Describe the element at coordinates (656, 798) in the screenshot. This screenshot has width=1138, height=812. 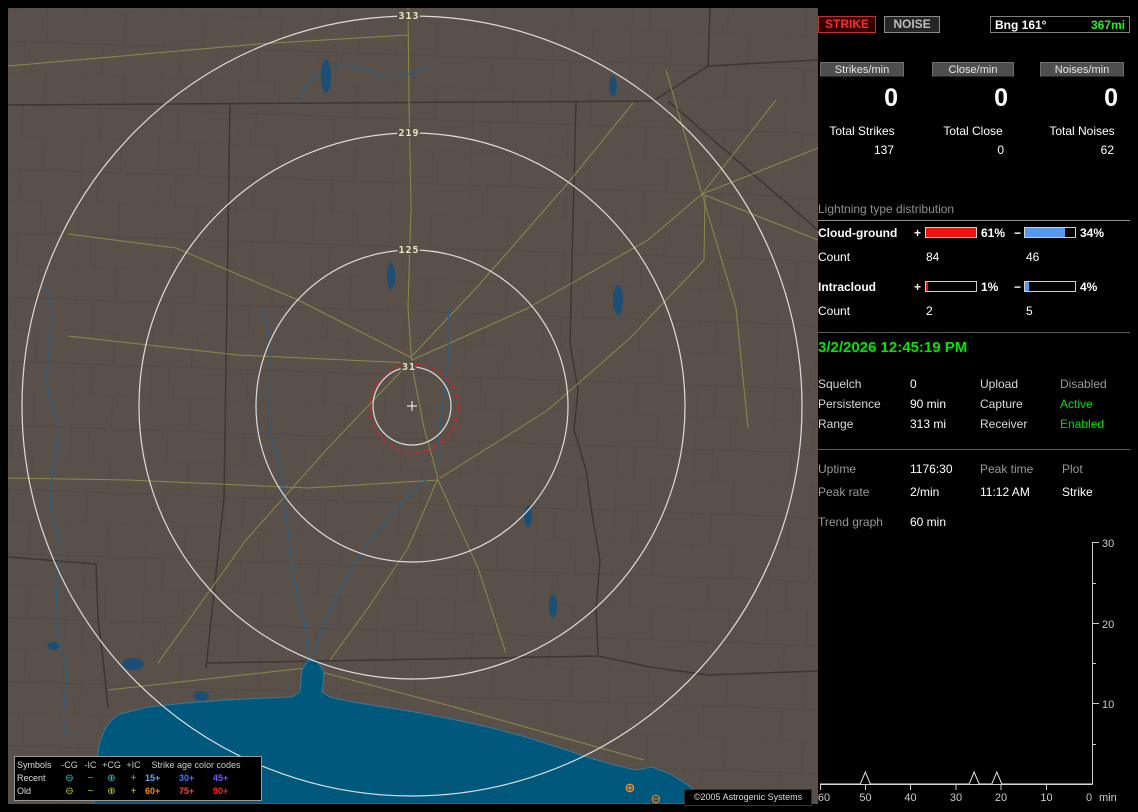
I see `strike-symbol-neg-cg-icon: ⊖` at that location.